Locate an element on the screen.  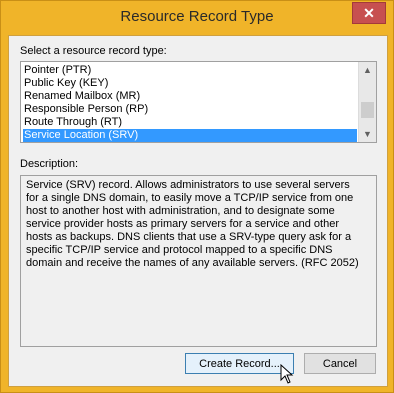
list-item-rp: Responsible Person (RP) is located at coordinates (190, 109).